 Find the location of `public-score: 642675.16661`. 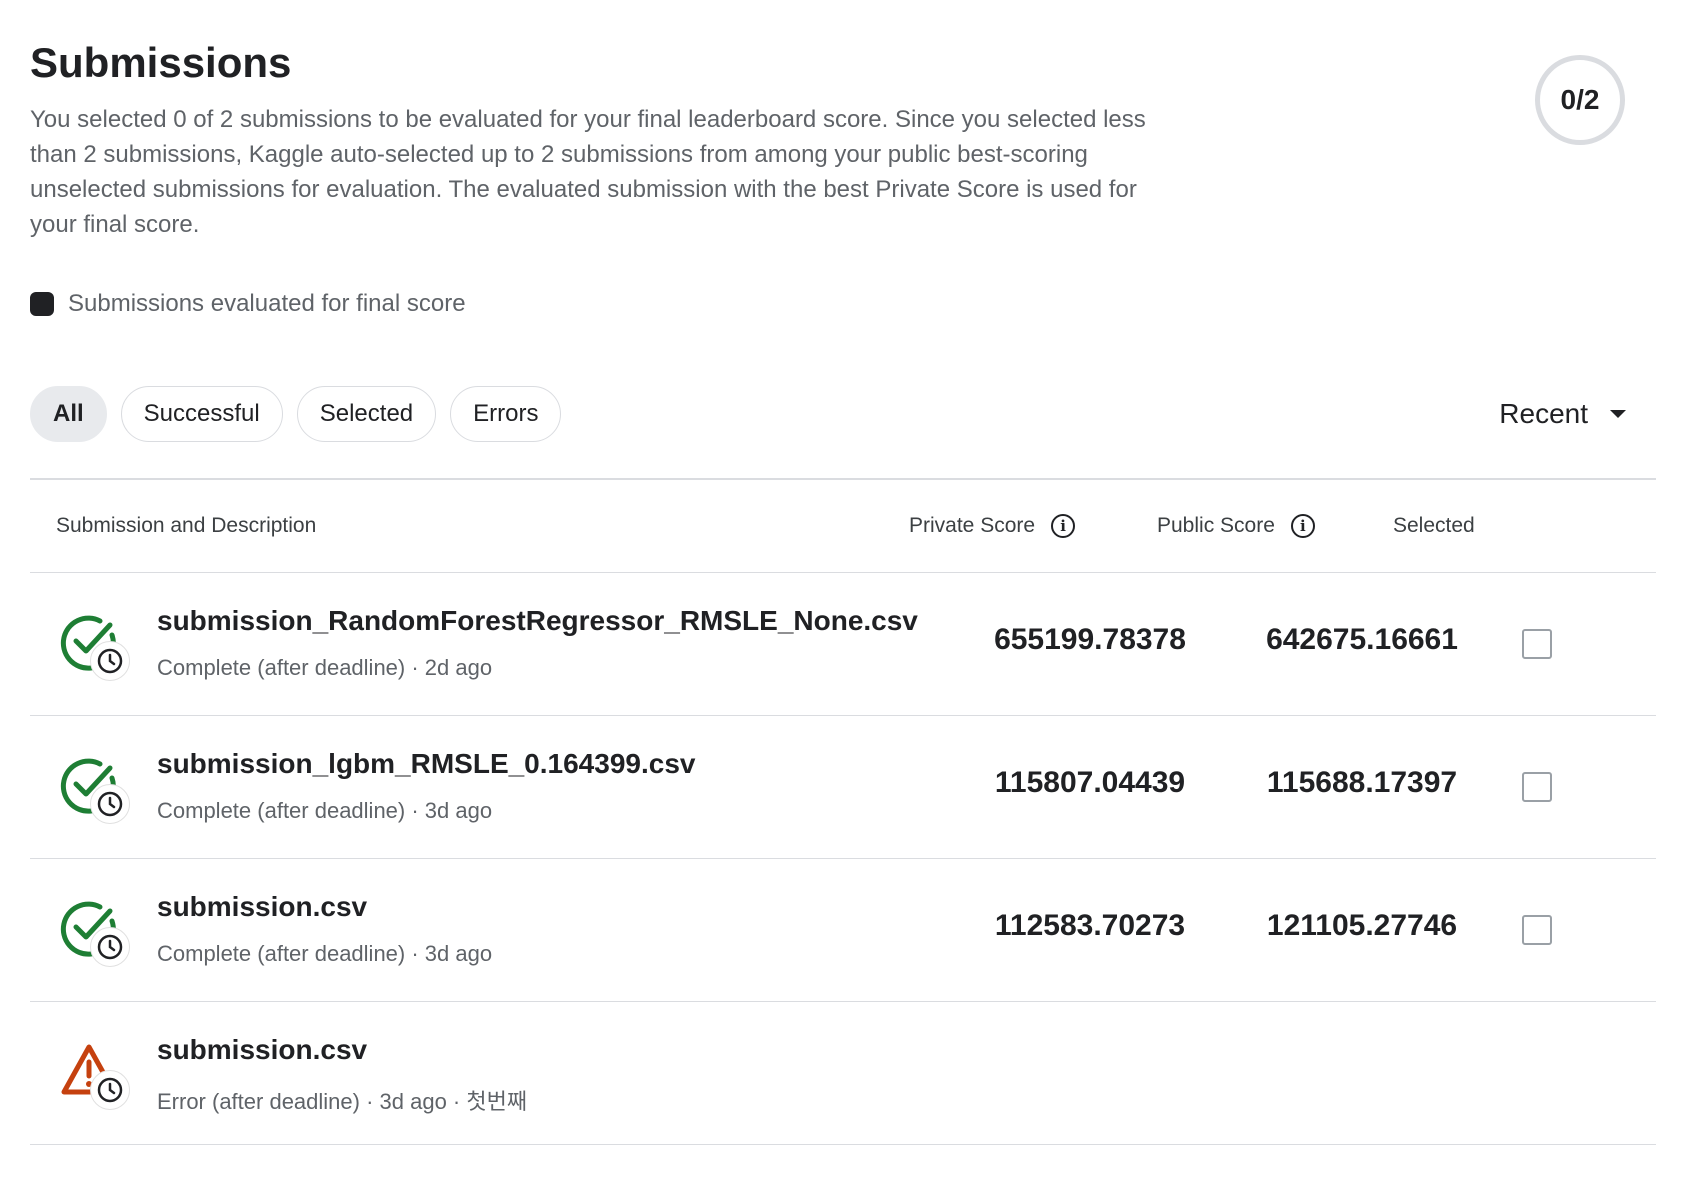

public-score: 642675.16661 is located at coordinates (1362, 639).